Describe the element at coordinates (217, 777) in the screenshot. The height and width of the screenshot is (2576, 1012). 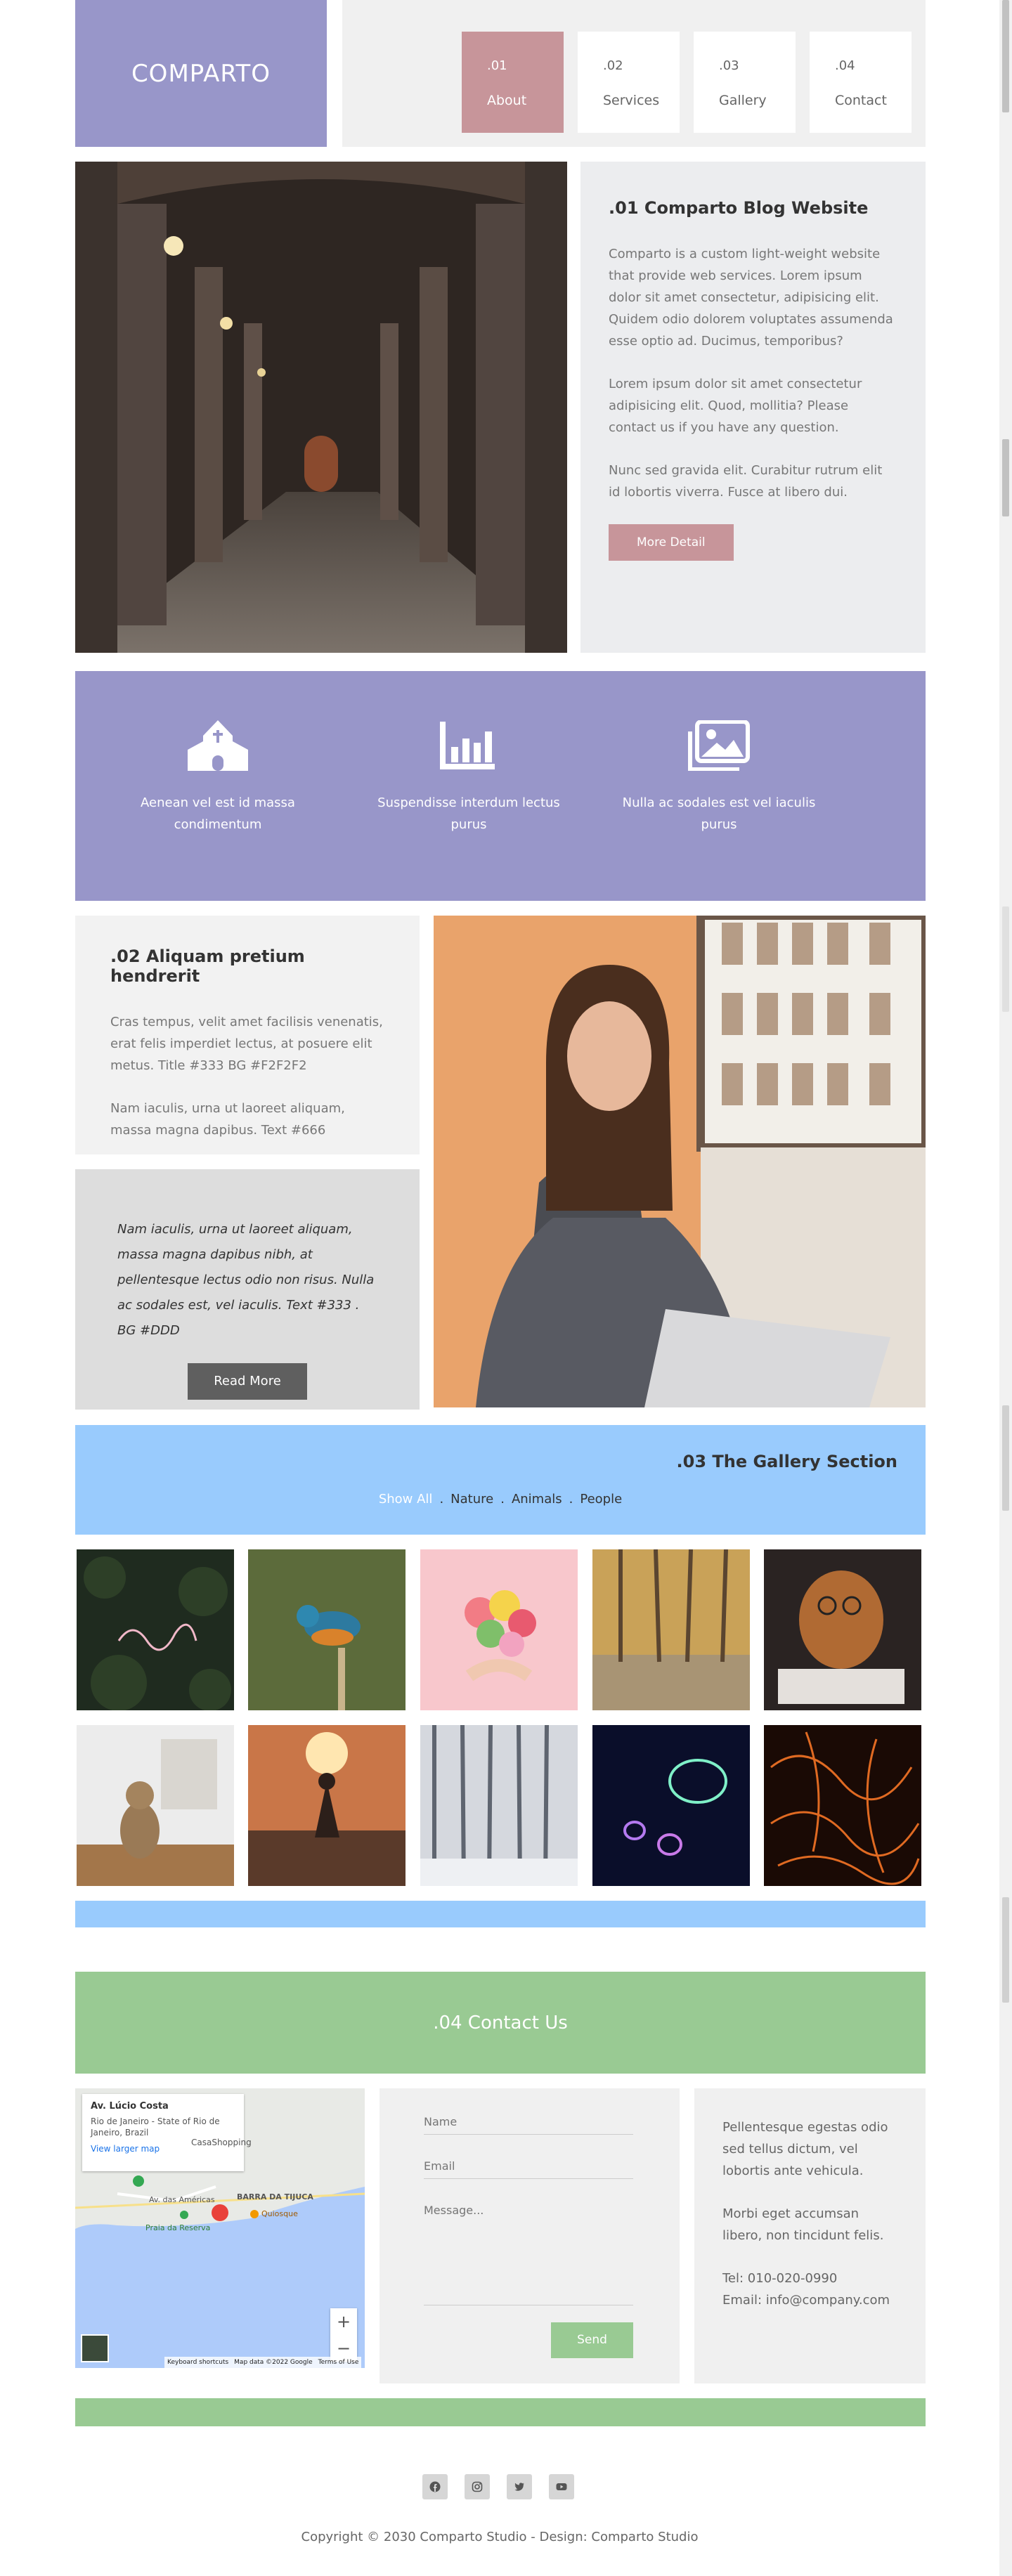
I see `feature-item: Aenean vel est id massa condimentum` at that location.